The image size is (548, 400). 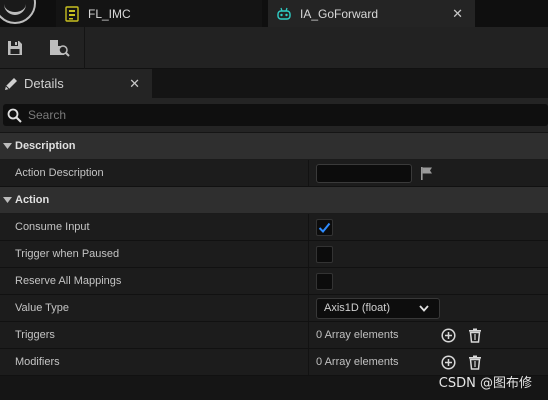 I want to click on details-tab-label: Details, so click(x=44, y=83).